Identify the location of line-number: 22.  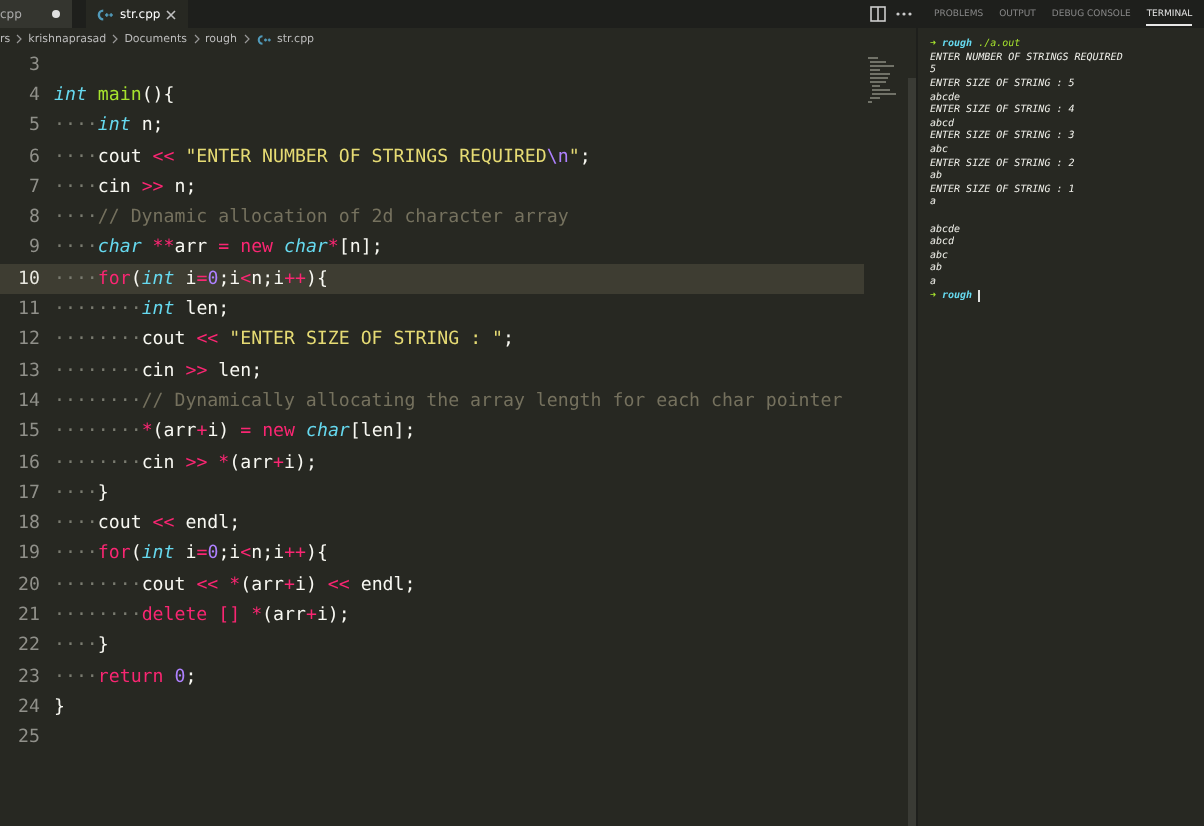
(29, 646).